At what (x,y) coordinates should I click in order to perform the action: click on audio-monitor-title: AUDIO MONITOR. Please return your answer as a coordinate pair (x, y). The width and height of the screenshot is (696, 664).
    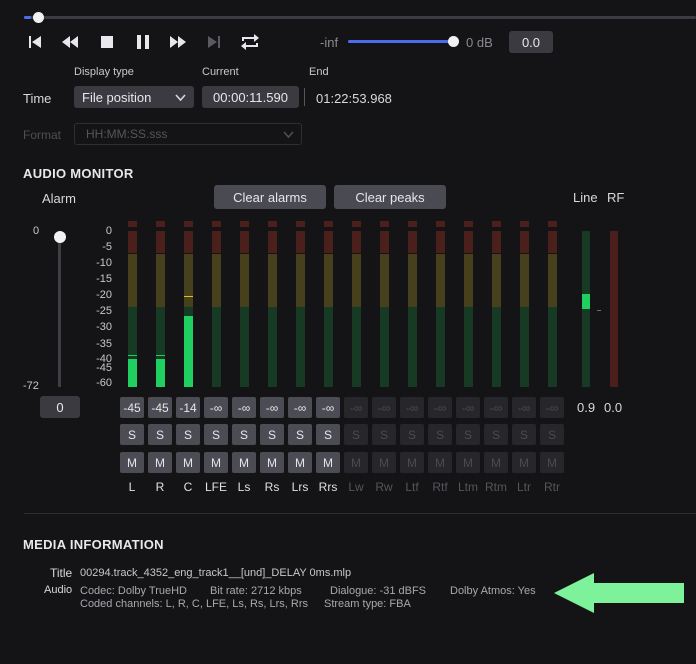
    Looking at the image, I should click on (78, 173).